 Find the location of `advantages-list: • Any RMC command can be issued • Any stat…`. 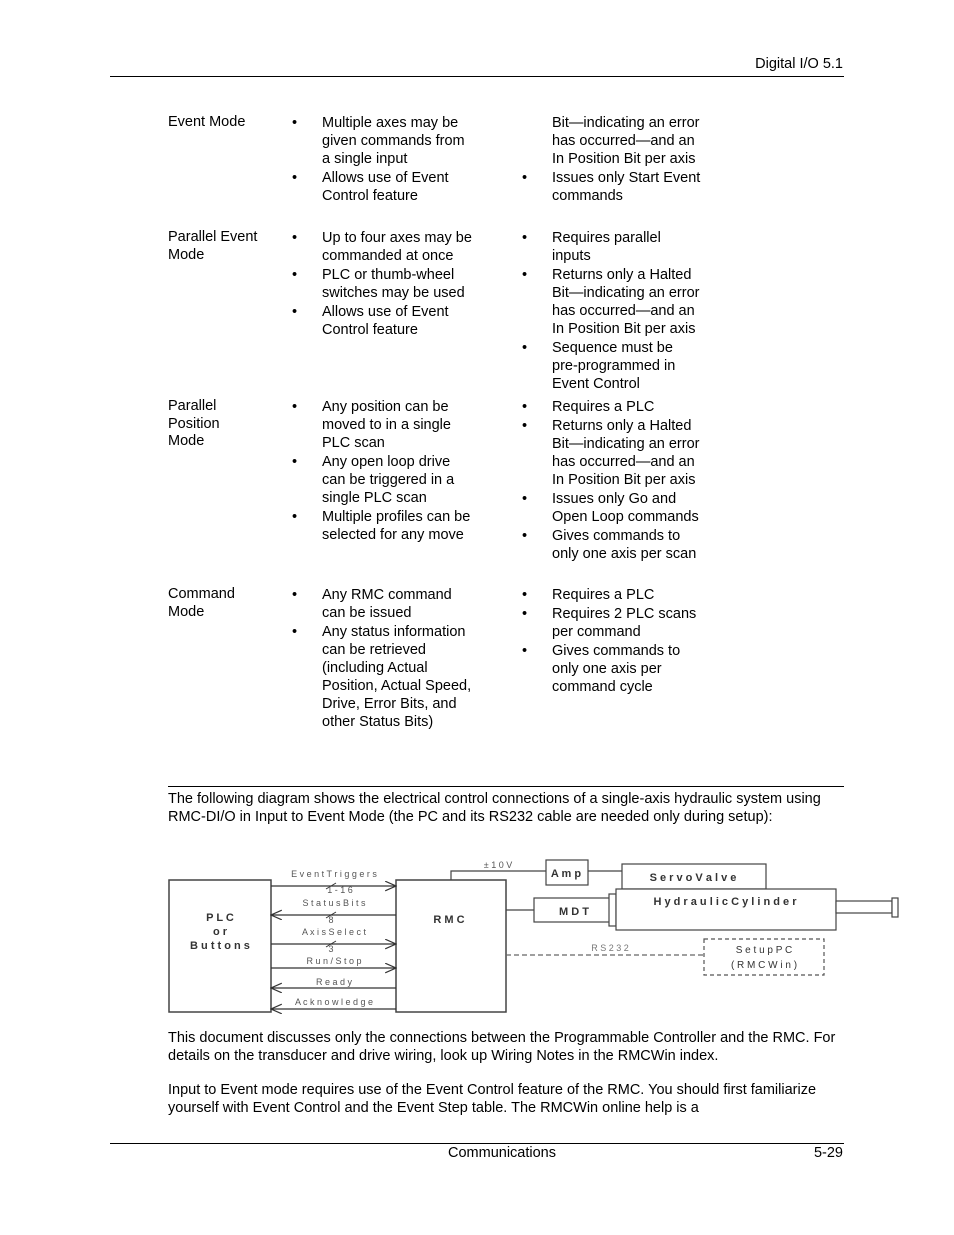

advantages-list: • Any RMC command can be issued • Any stat… is located at coordinates (382, 659).